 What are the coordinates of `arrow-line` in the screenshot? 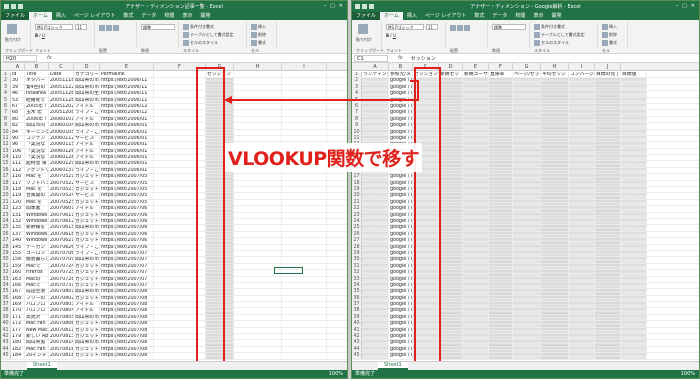 It's located at (323, 90).